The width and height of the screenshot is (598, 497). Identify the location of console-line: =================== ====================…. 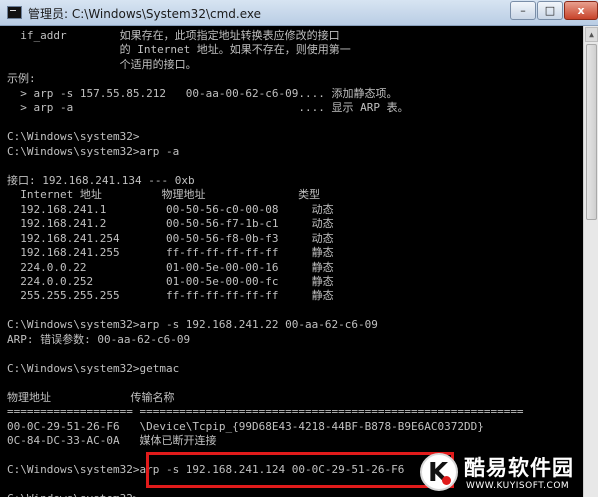
(265, 412).